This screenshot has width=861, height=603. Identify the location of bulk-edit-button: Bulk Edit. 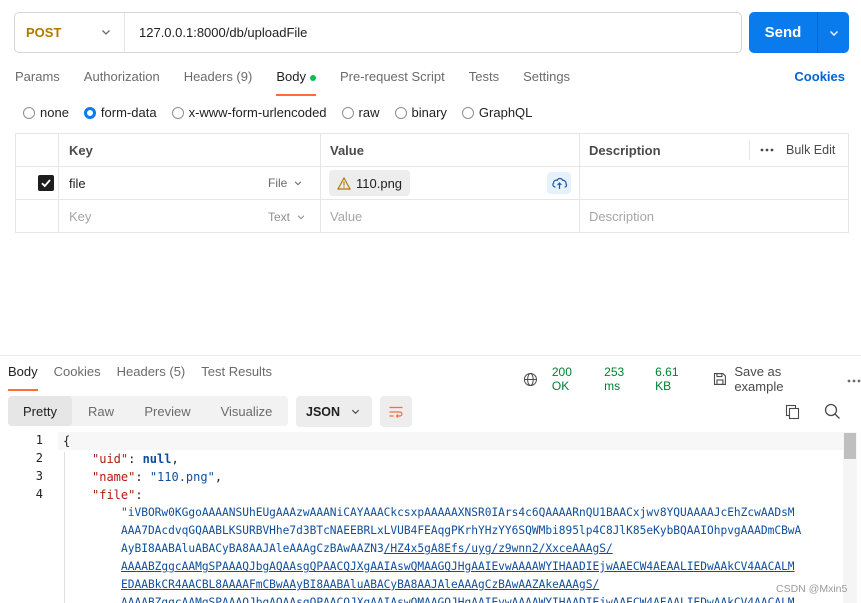
(797, 150).